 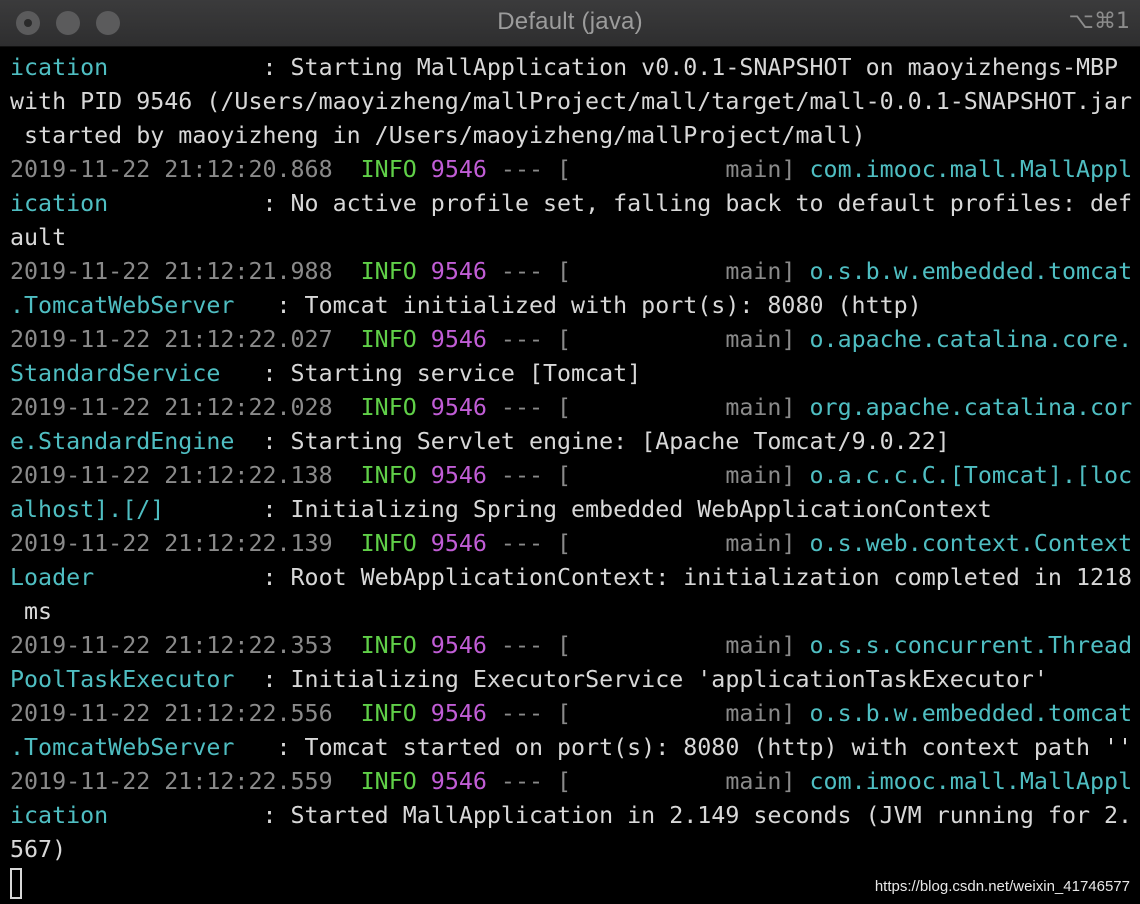 I want to click on watermark: https://blog.csdn.net/weixin_41746577, so click(x=1002, y=886).